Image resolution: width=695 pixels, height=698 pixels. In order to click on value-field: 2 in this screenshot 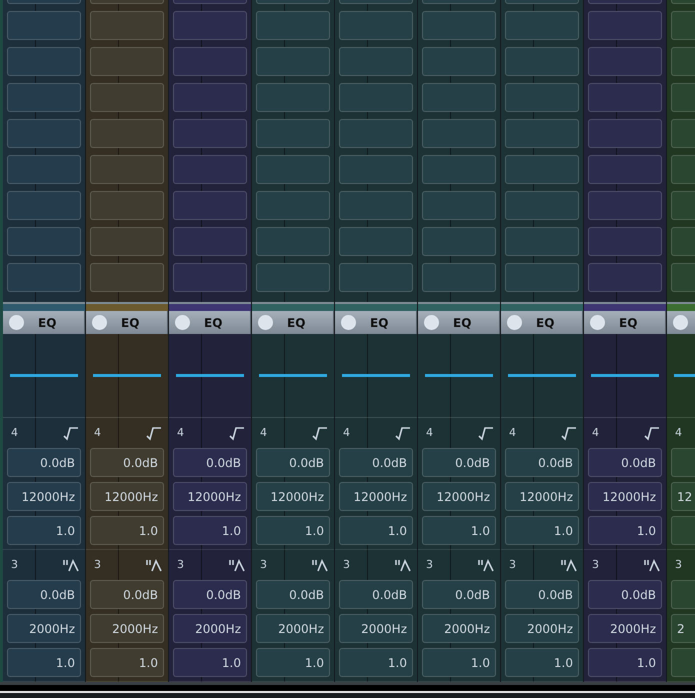, I will do `click(683, 628)`.